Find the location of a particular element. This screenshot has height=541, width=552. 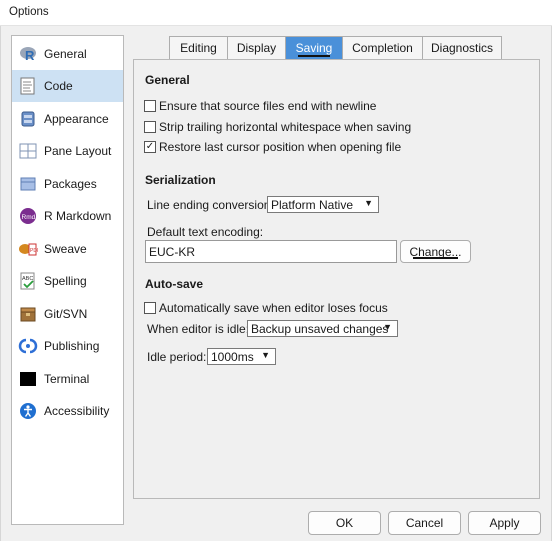

sidebar-item-label: Sweave is located at coordinates (65, 249).